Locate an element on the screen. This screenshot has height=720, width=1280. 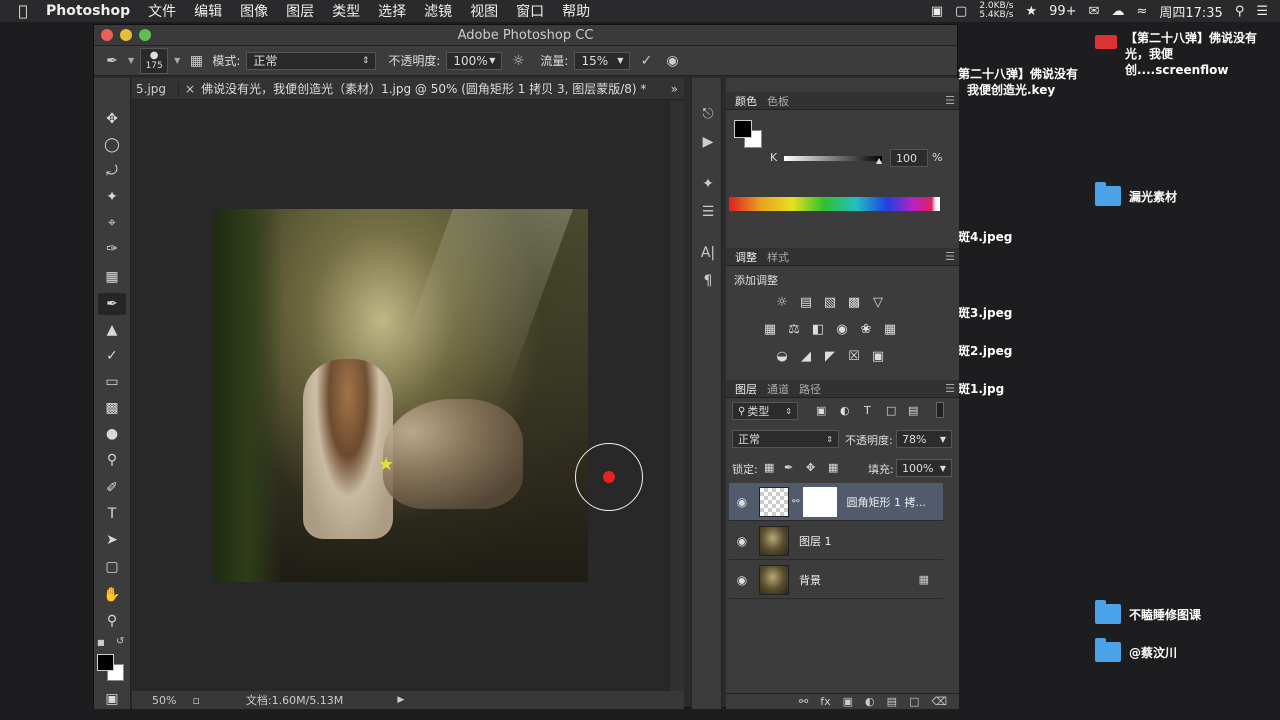
black-white-icon: ◧ is located at coordinates (818, 329).